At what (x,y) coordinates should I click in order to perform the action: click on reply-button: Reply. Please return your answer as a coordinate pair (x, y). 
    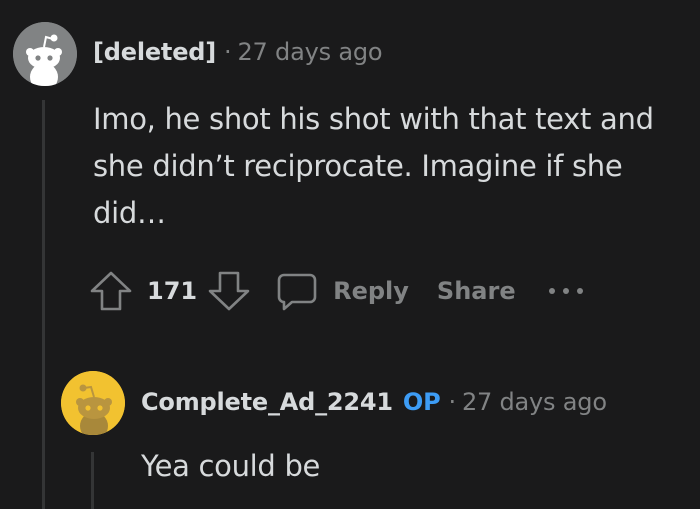
    Looking at the image, I should click on (342, 291).